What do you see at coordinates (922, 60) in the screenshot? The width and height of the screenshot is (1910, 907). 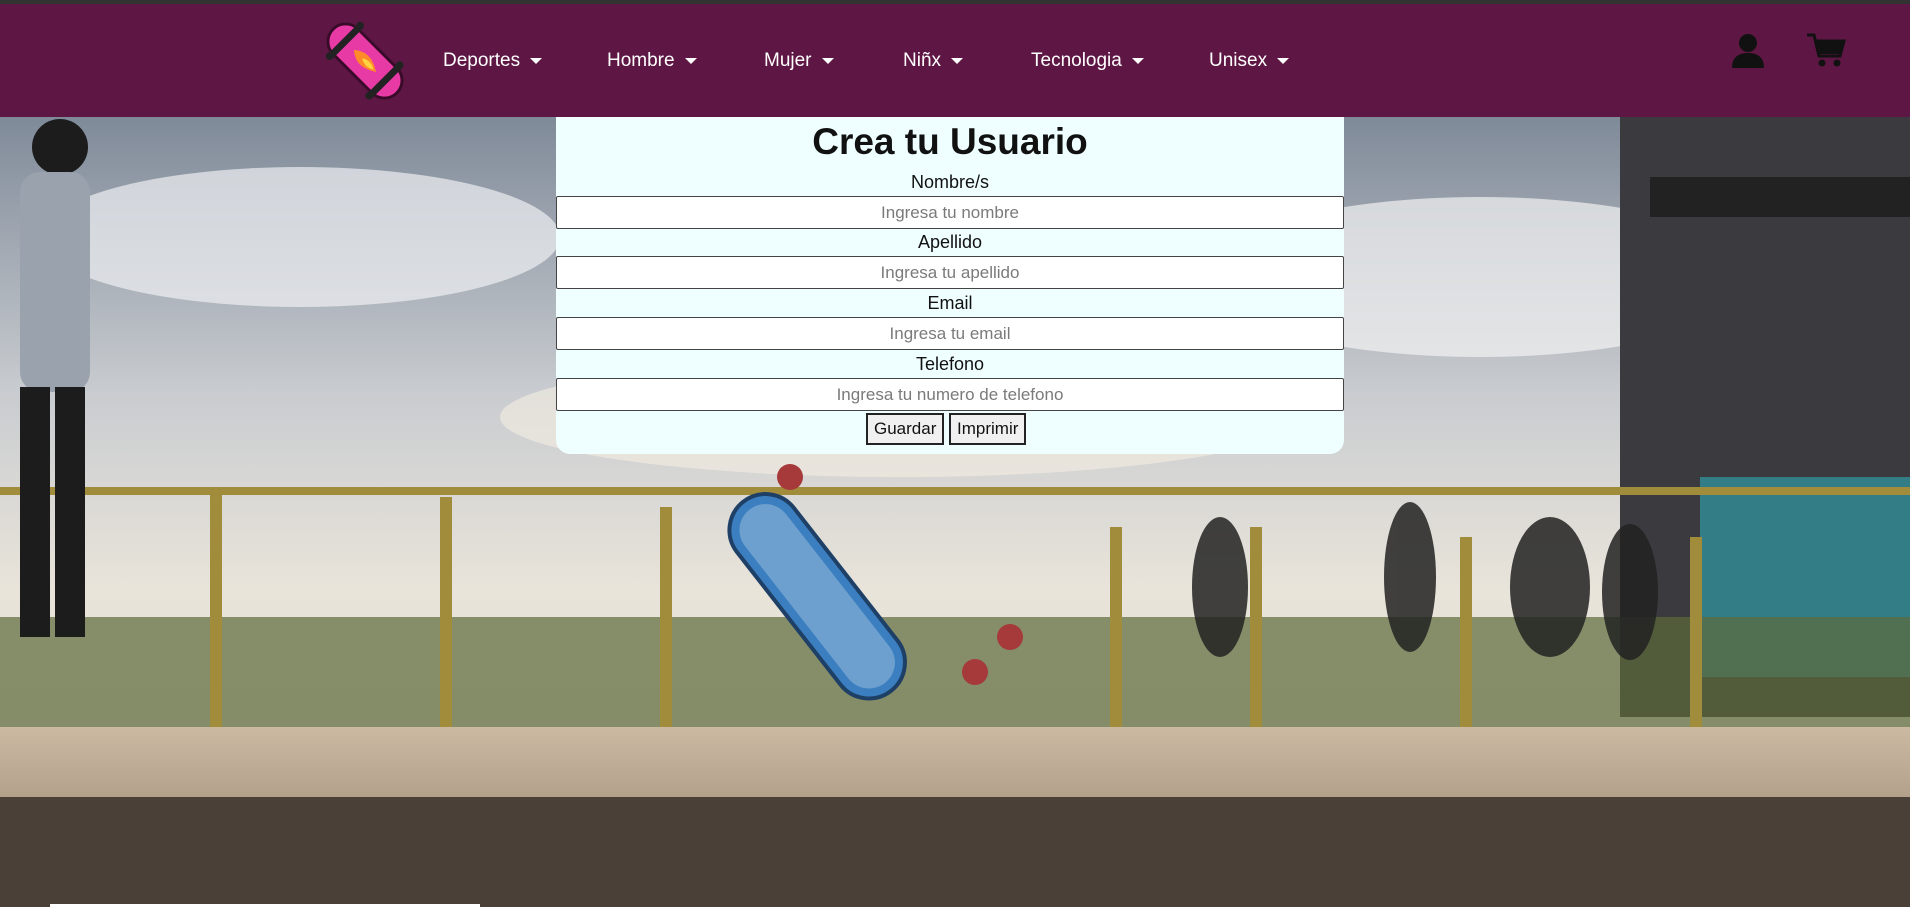 I see `nav-item-label: Niñx` at bounding box center [922, 60].